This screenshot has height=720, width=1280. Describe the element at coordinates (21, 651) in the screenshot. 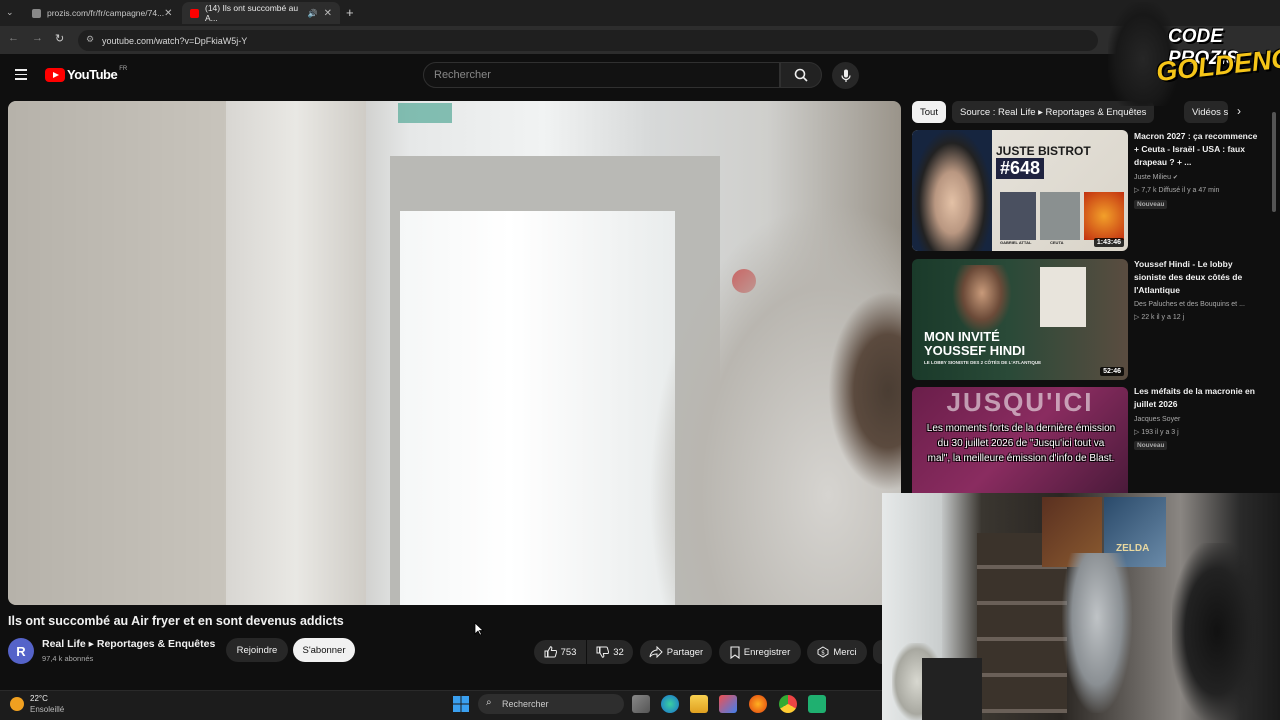

I see `channel-avatar: R` at that location.